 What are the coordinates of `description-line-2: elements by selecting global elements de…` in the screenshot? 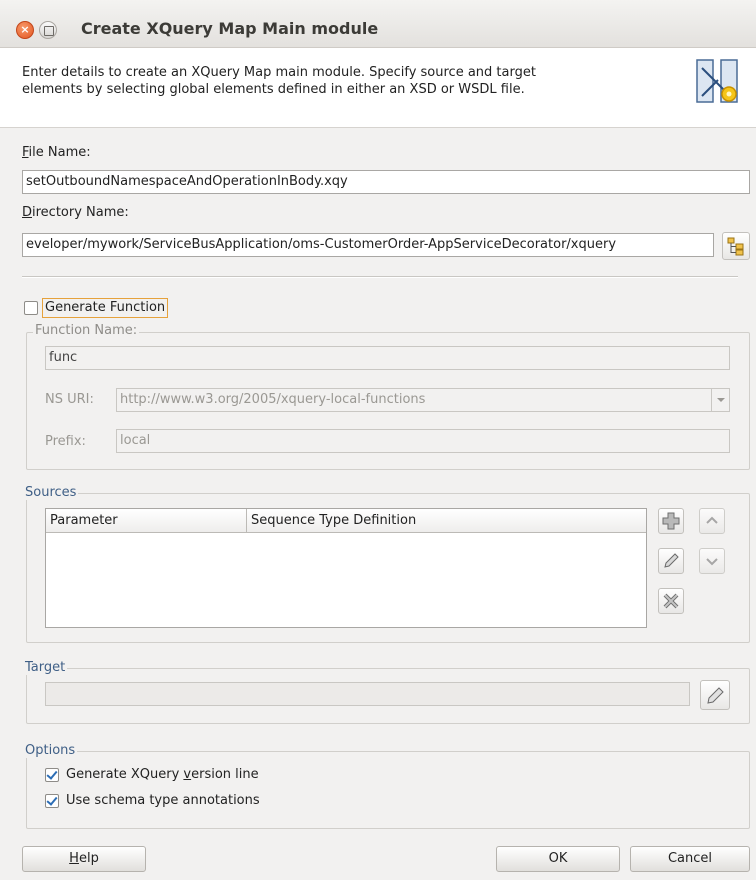 It's located at (273, 89).